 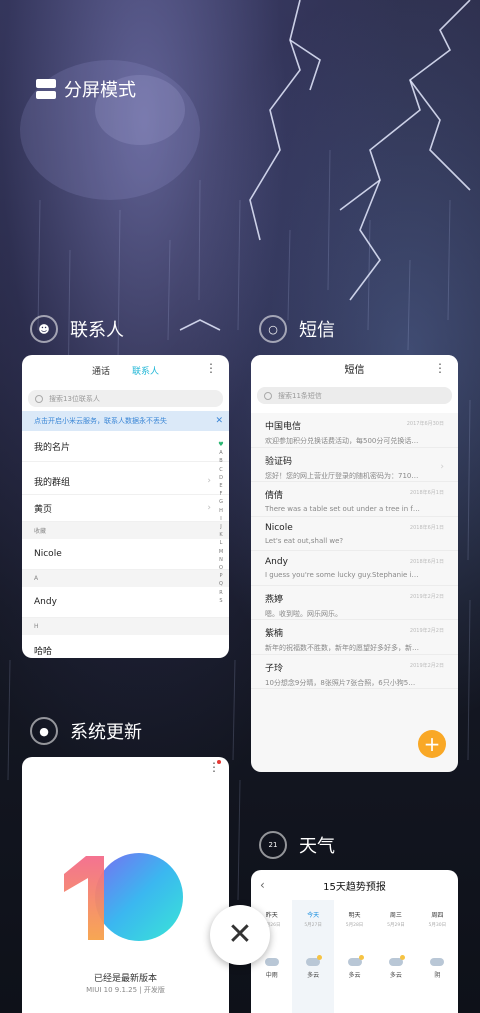 I want to click on weather-app-icon: 21, so click(x=273, y=845).